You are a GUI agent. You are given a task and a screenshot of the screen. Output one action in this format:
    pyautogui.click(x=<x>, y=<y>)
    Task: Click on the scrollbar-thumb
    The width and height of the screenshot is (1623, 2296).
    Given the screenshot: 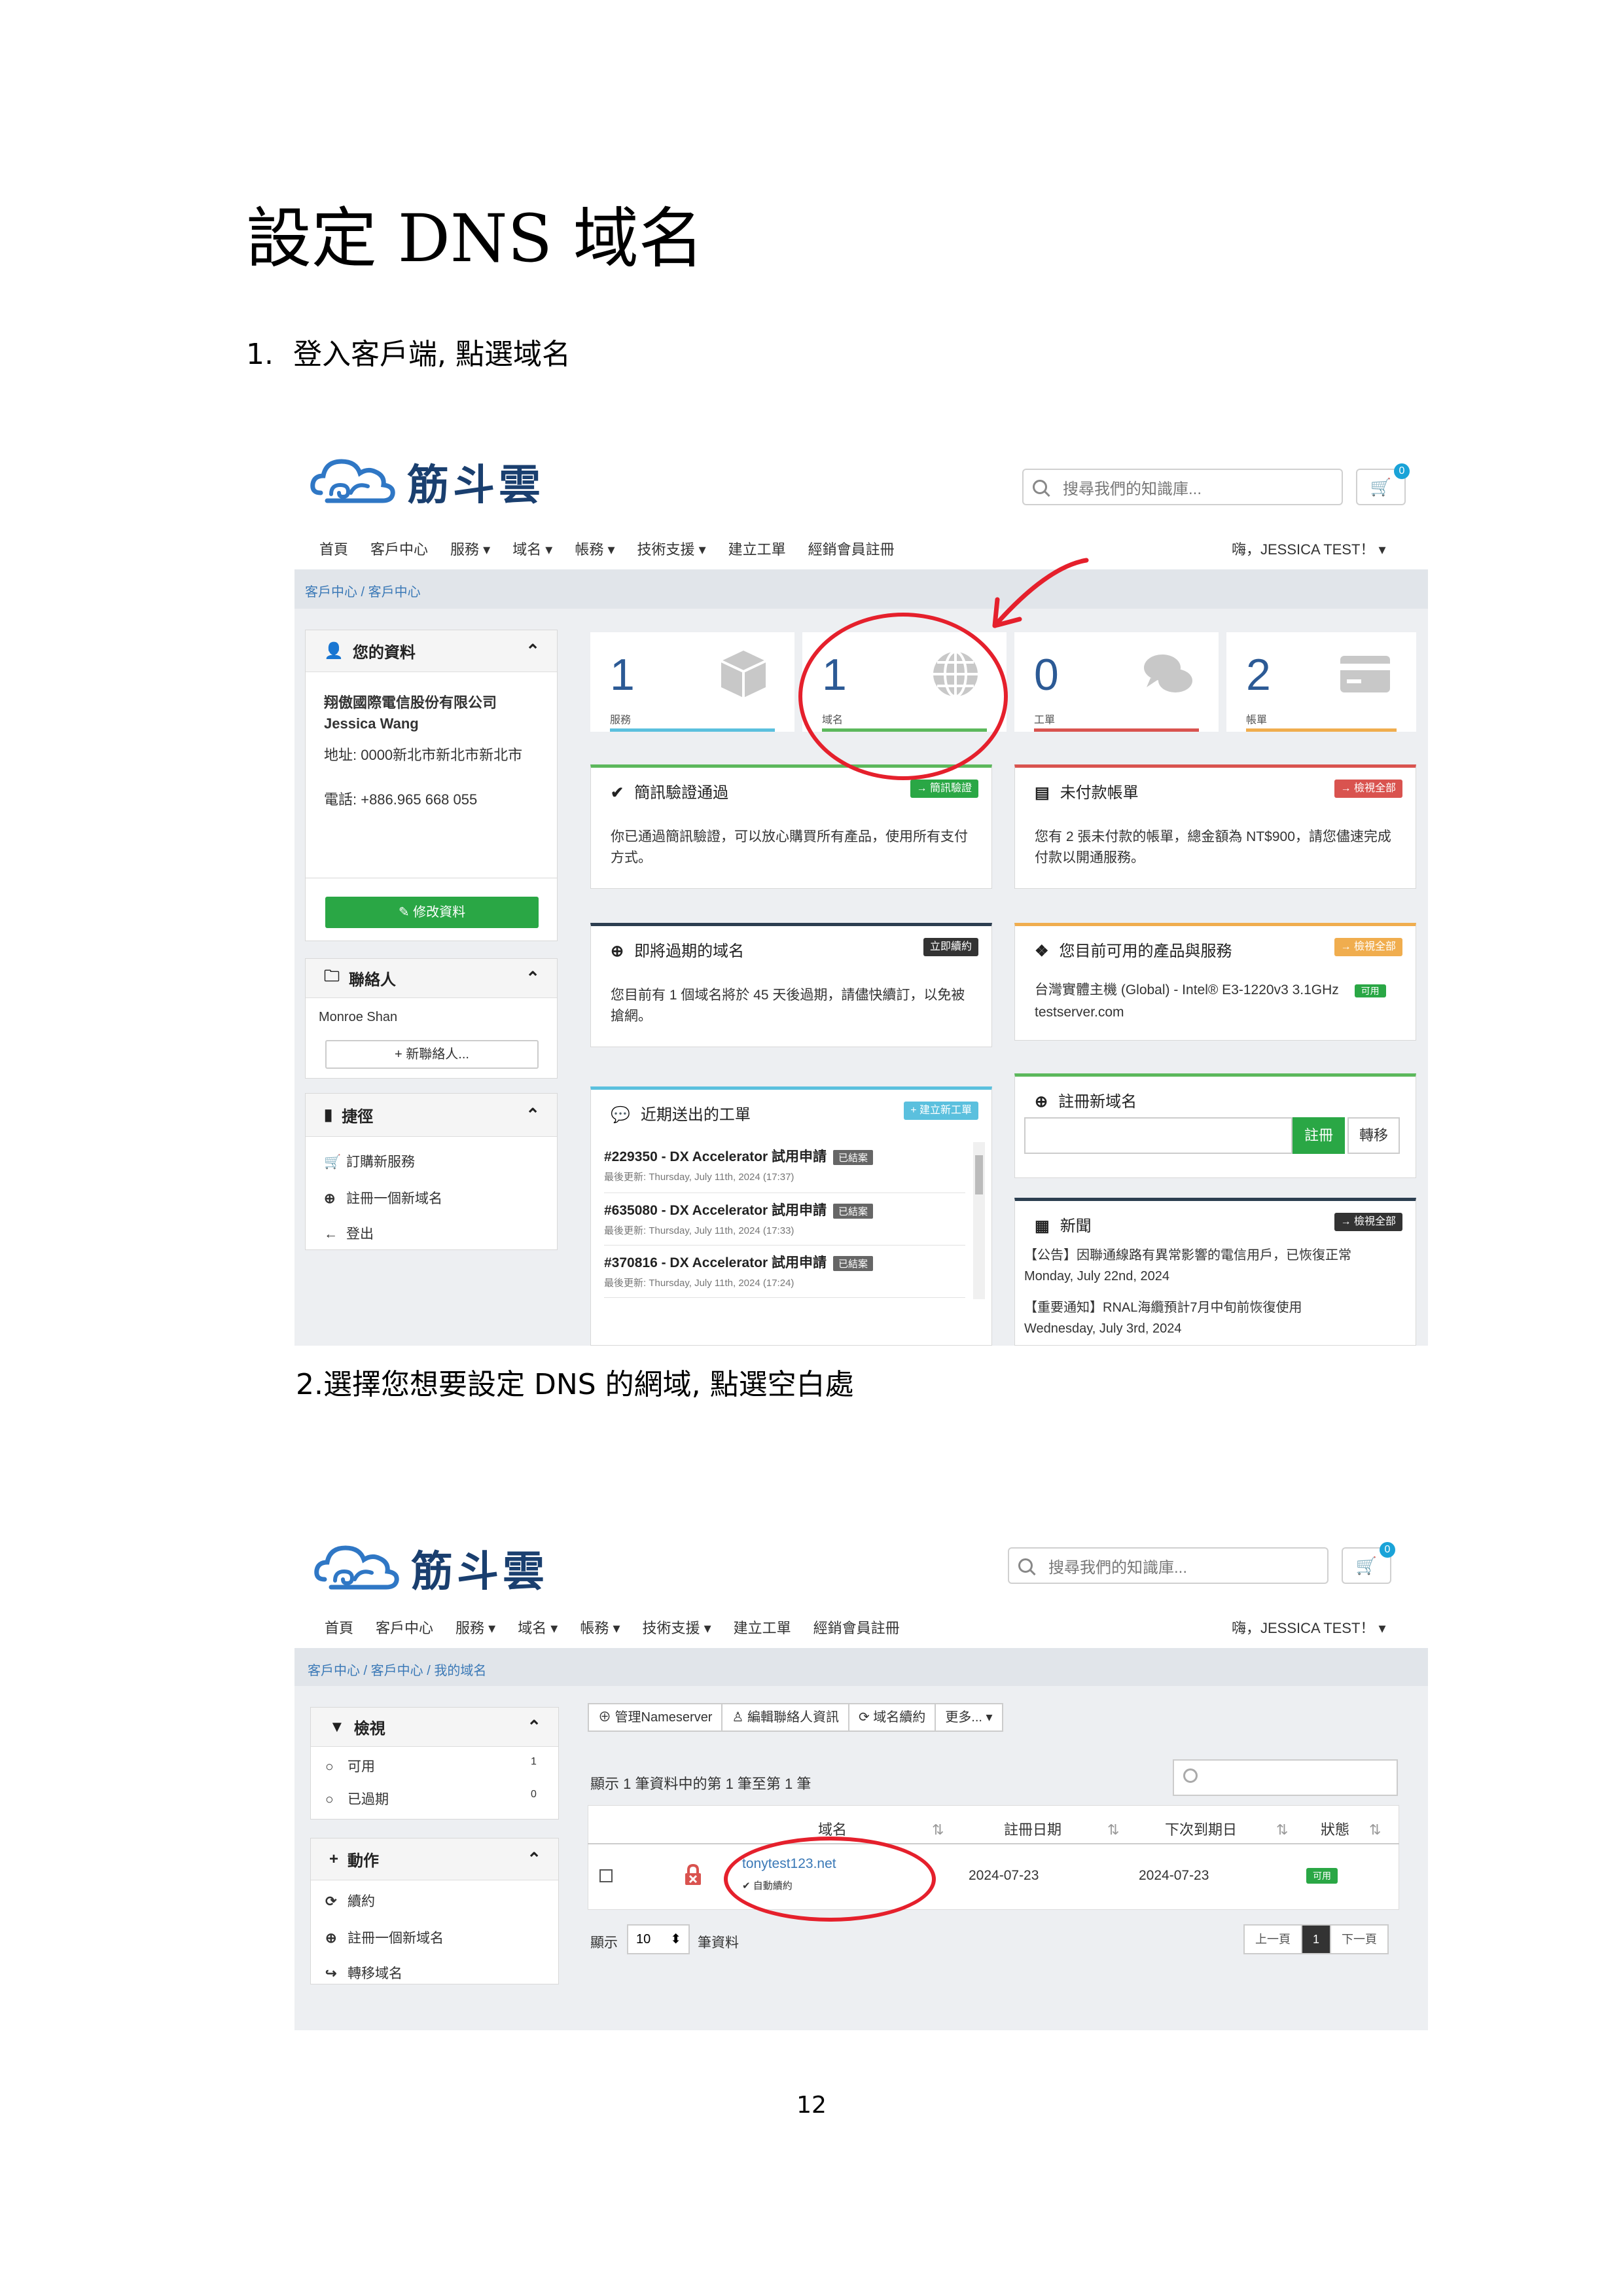 What is the action you would take?
    pyautogui.click(x=979, y=1174)
    